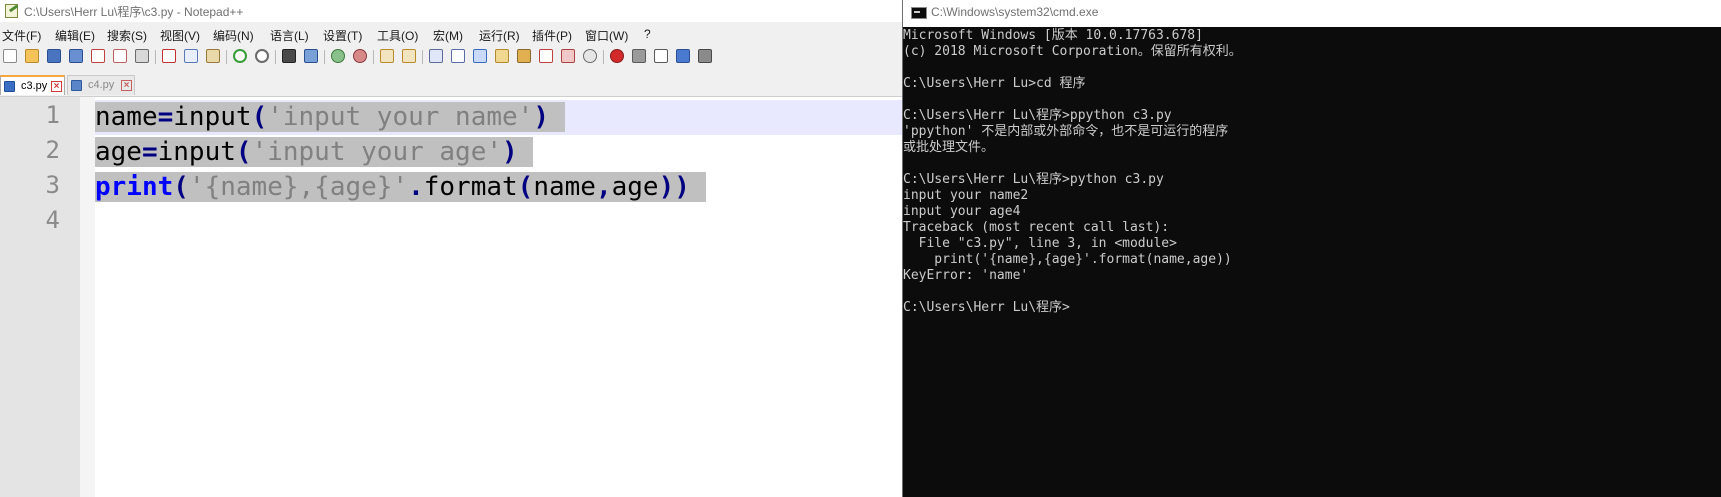 The width and height of the screenshot is (1721, 497). I want to click on operator: ,, so click(603, 187).